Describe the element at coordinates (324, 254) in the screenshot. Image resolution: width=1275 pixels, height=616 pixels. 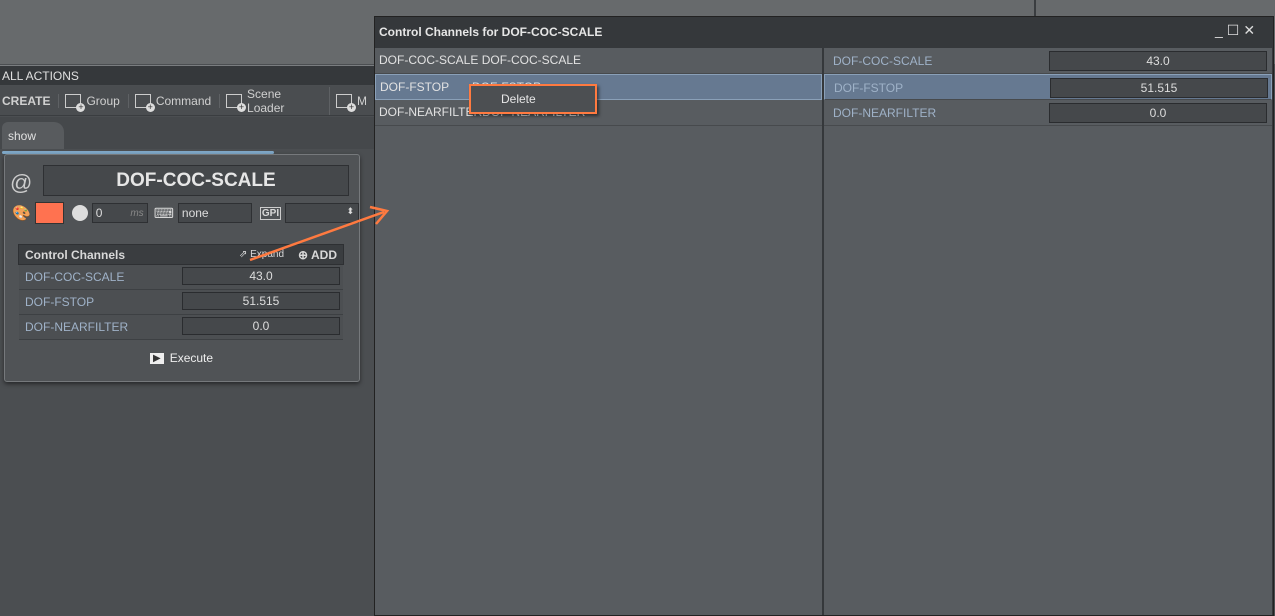
I see `add-label: ADD` at that location.